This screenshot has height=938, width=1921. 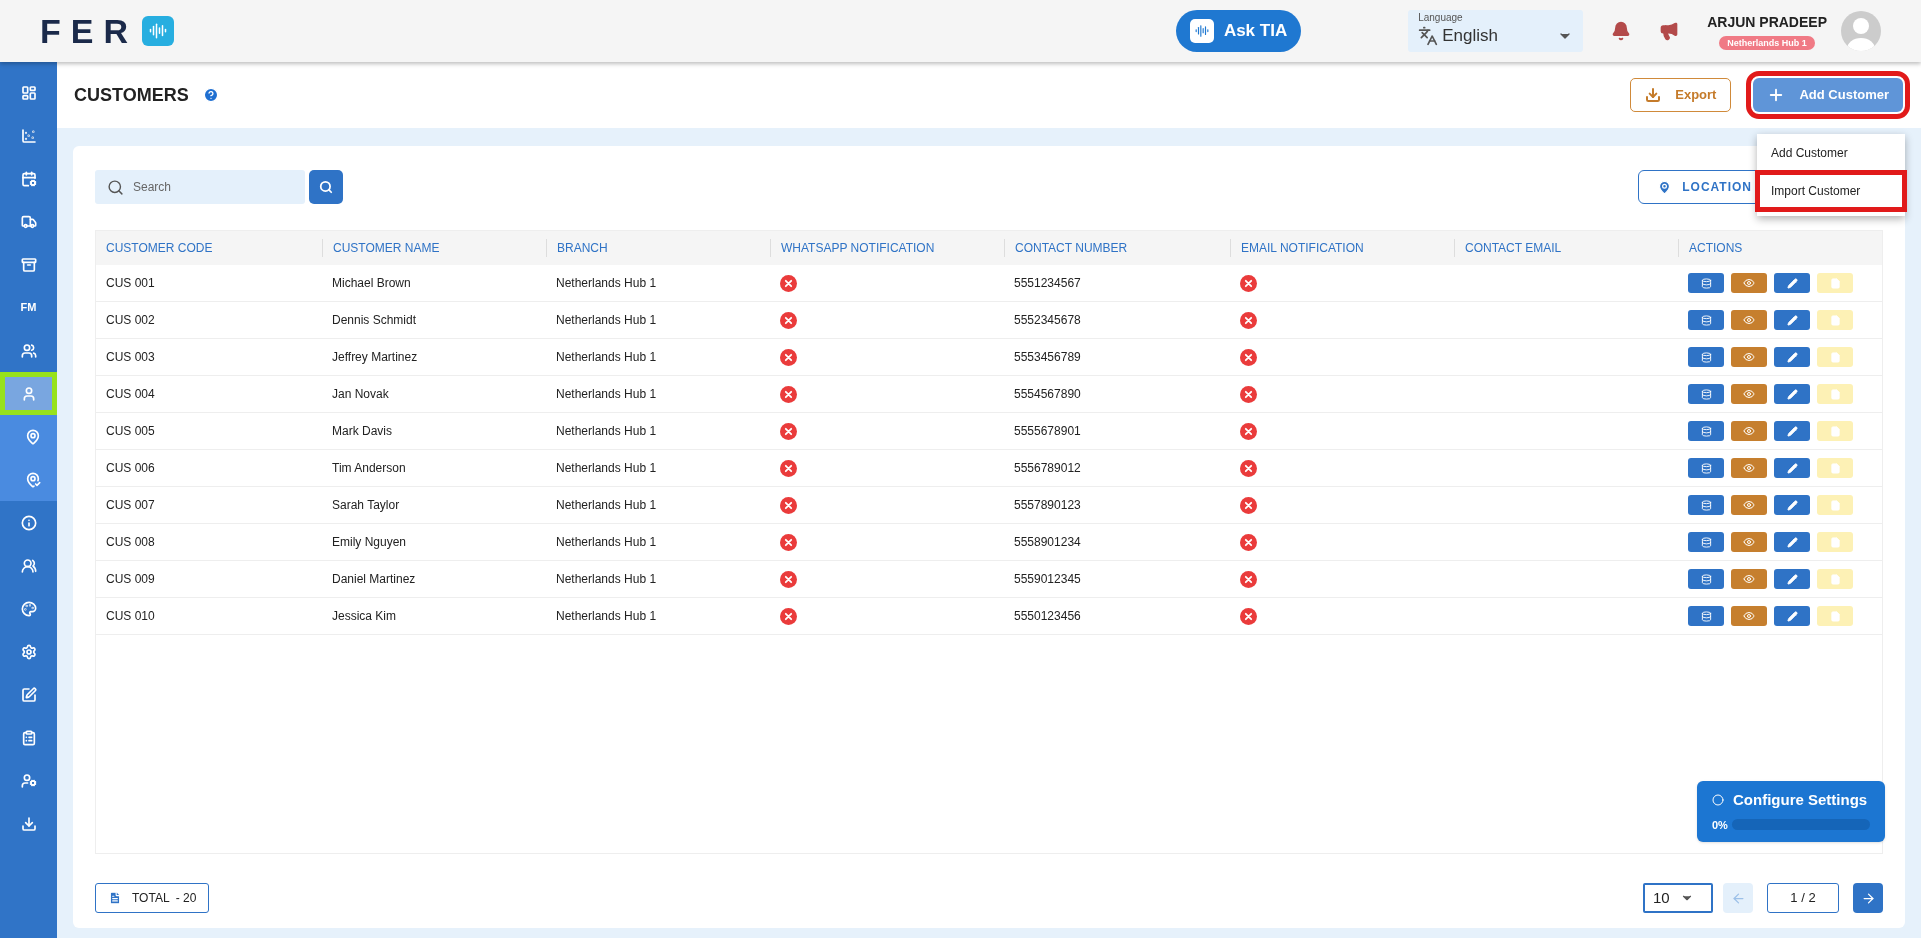 What do you see at coordinates (1767, 22) in the screenshot?
I see `user-name: ARJUN PRADEEP` at bounding box center [1767, 22].